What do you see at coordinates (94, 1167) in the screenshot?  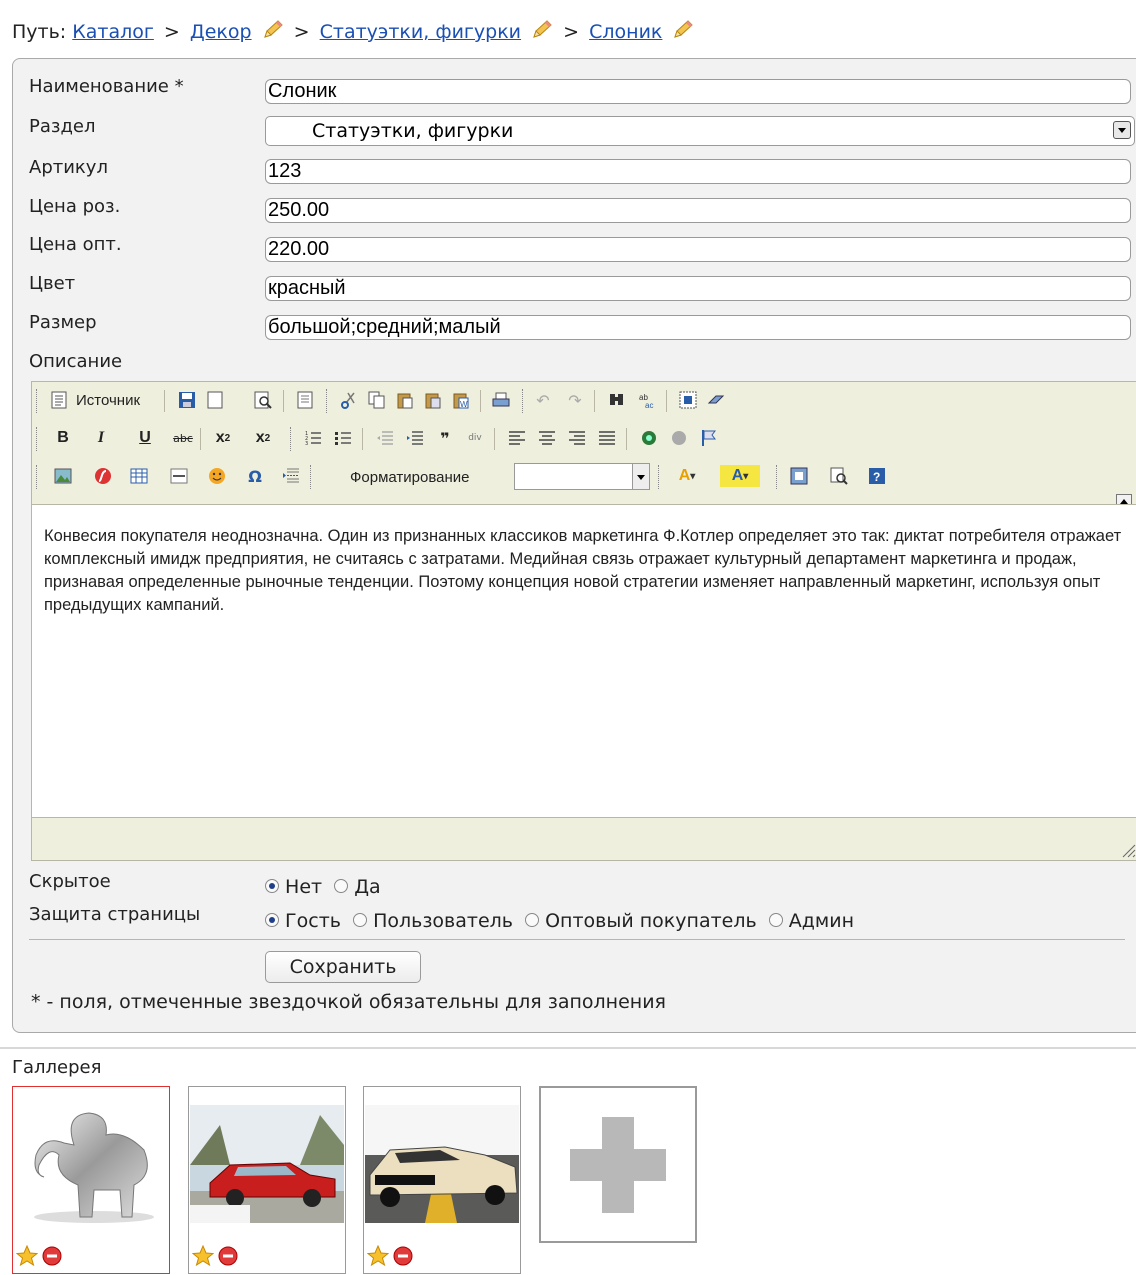 I see `elephant-figurine-image` at bounding box center [94, 1167].